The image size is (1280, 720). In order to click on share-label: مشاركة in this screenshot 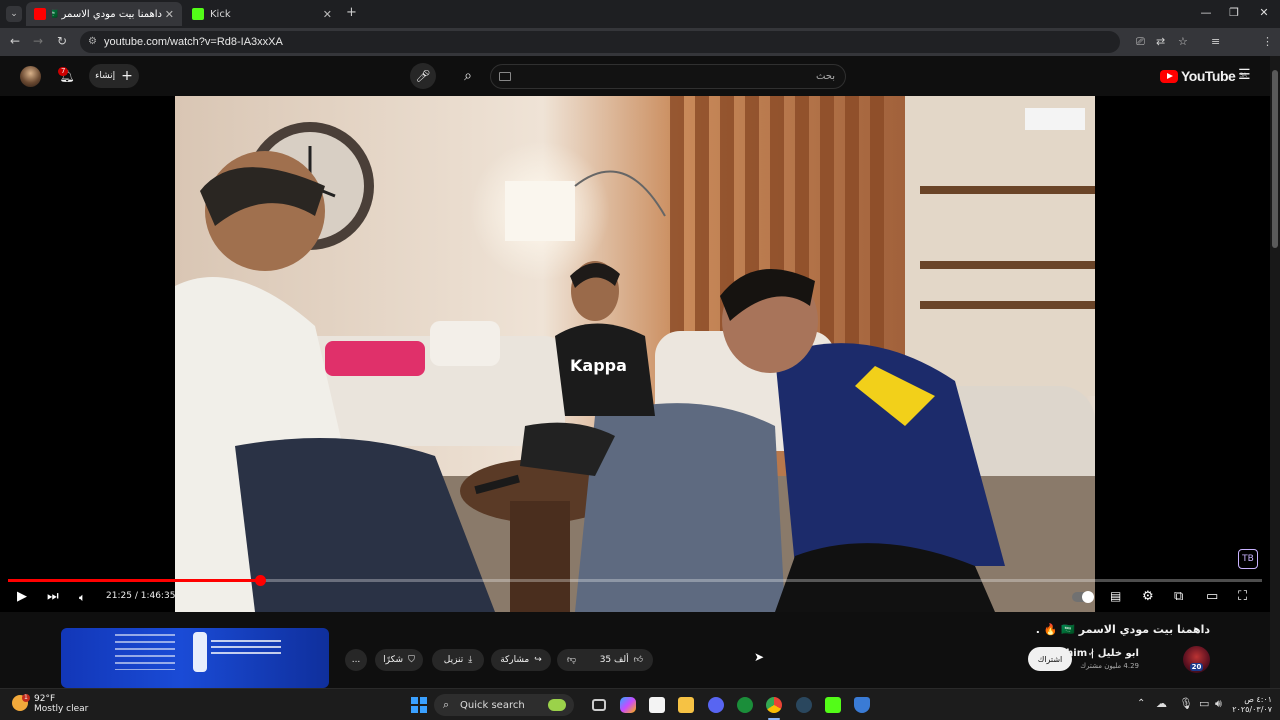, I will do `click(515, 660)`.